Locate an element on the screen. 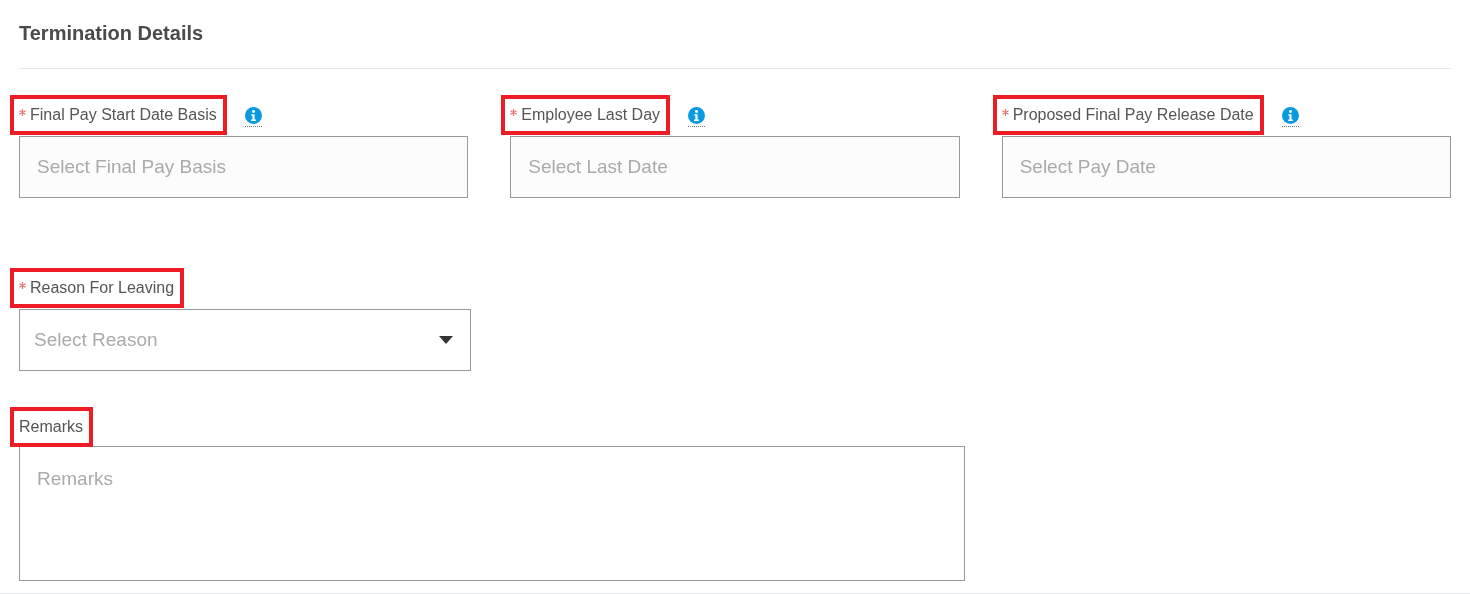 The width and height of the screenshot is (1470, 594). date-field: Select Last Date is located at coordinates (735, 167).